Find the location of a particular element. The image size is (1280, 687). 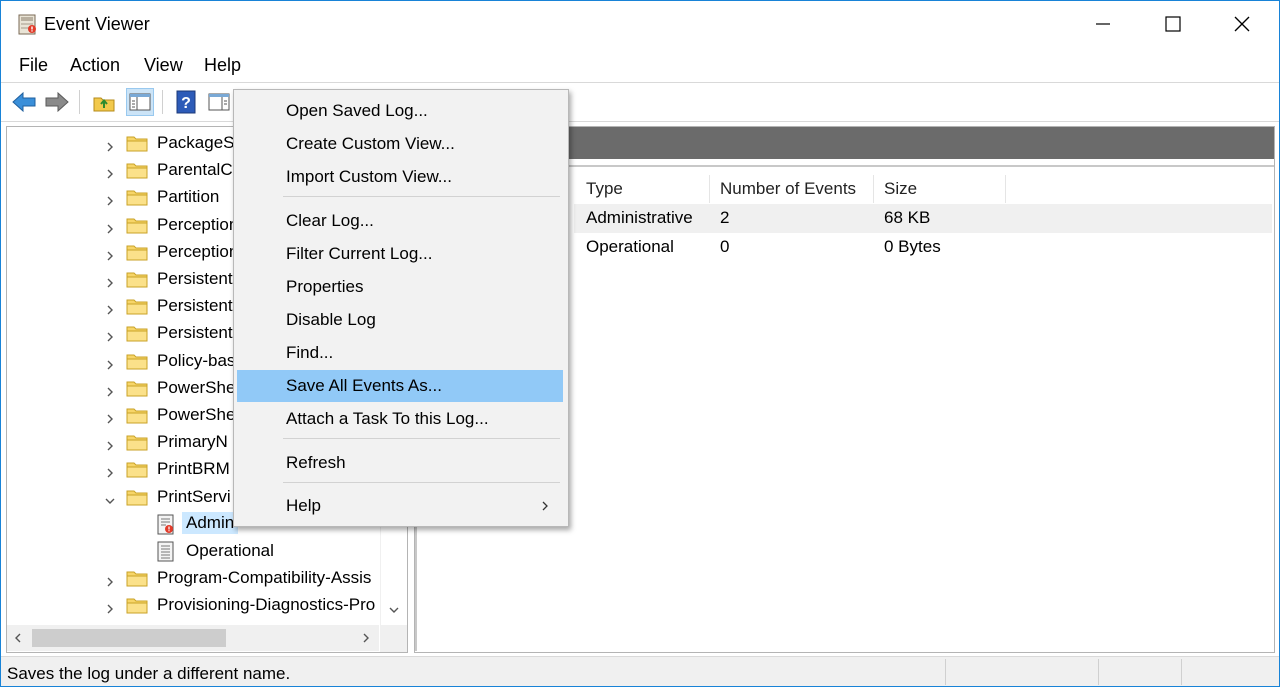

tree-item: Program-Compatibility-Assis is located at coordinates (193, 578).